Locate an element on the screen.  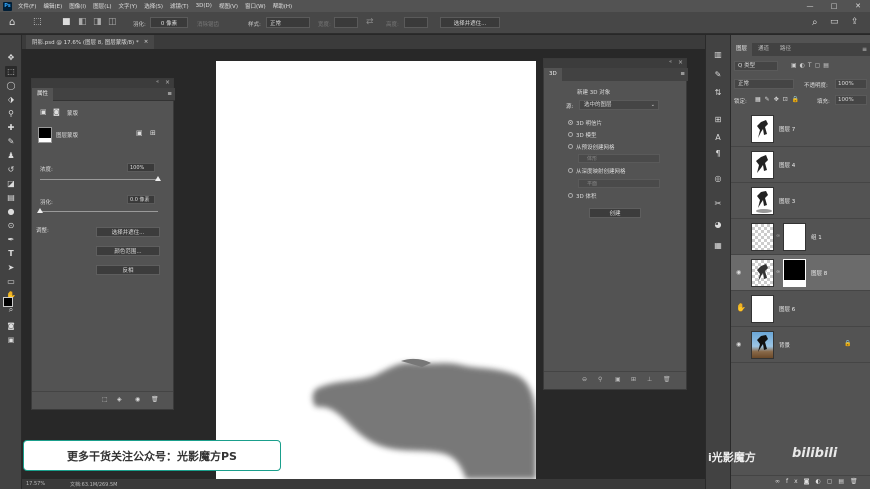
radio-mesh-from-depth is located at coordinates (570, 170).